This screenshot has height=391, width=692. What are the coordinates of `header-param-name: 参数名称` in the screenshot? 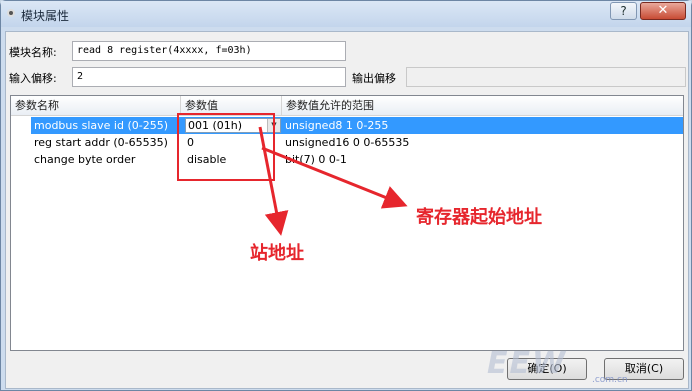 It's located at (96, 106).